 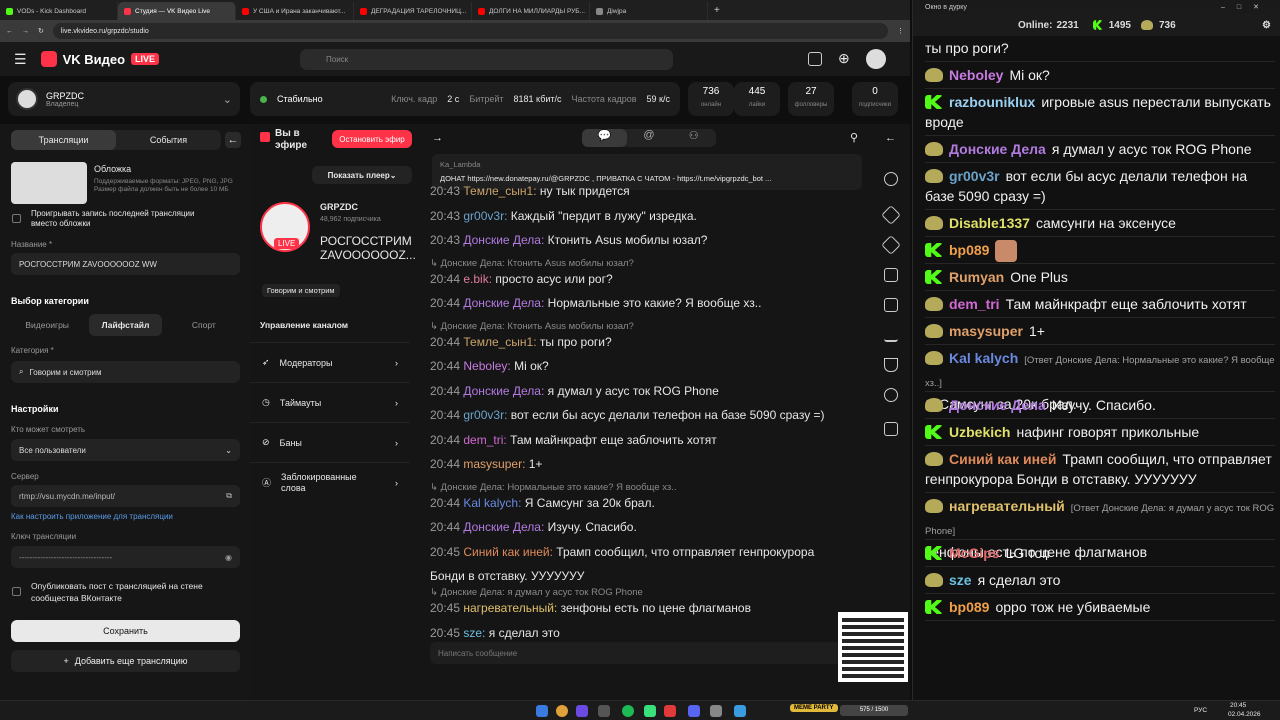 I want to click on gamepad-icon, so click(x=891, y=395).